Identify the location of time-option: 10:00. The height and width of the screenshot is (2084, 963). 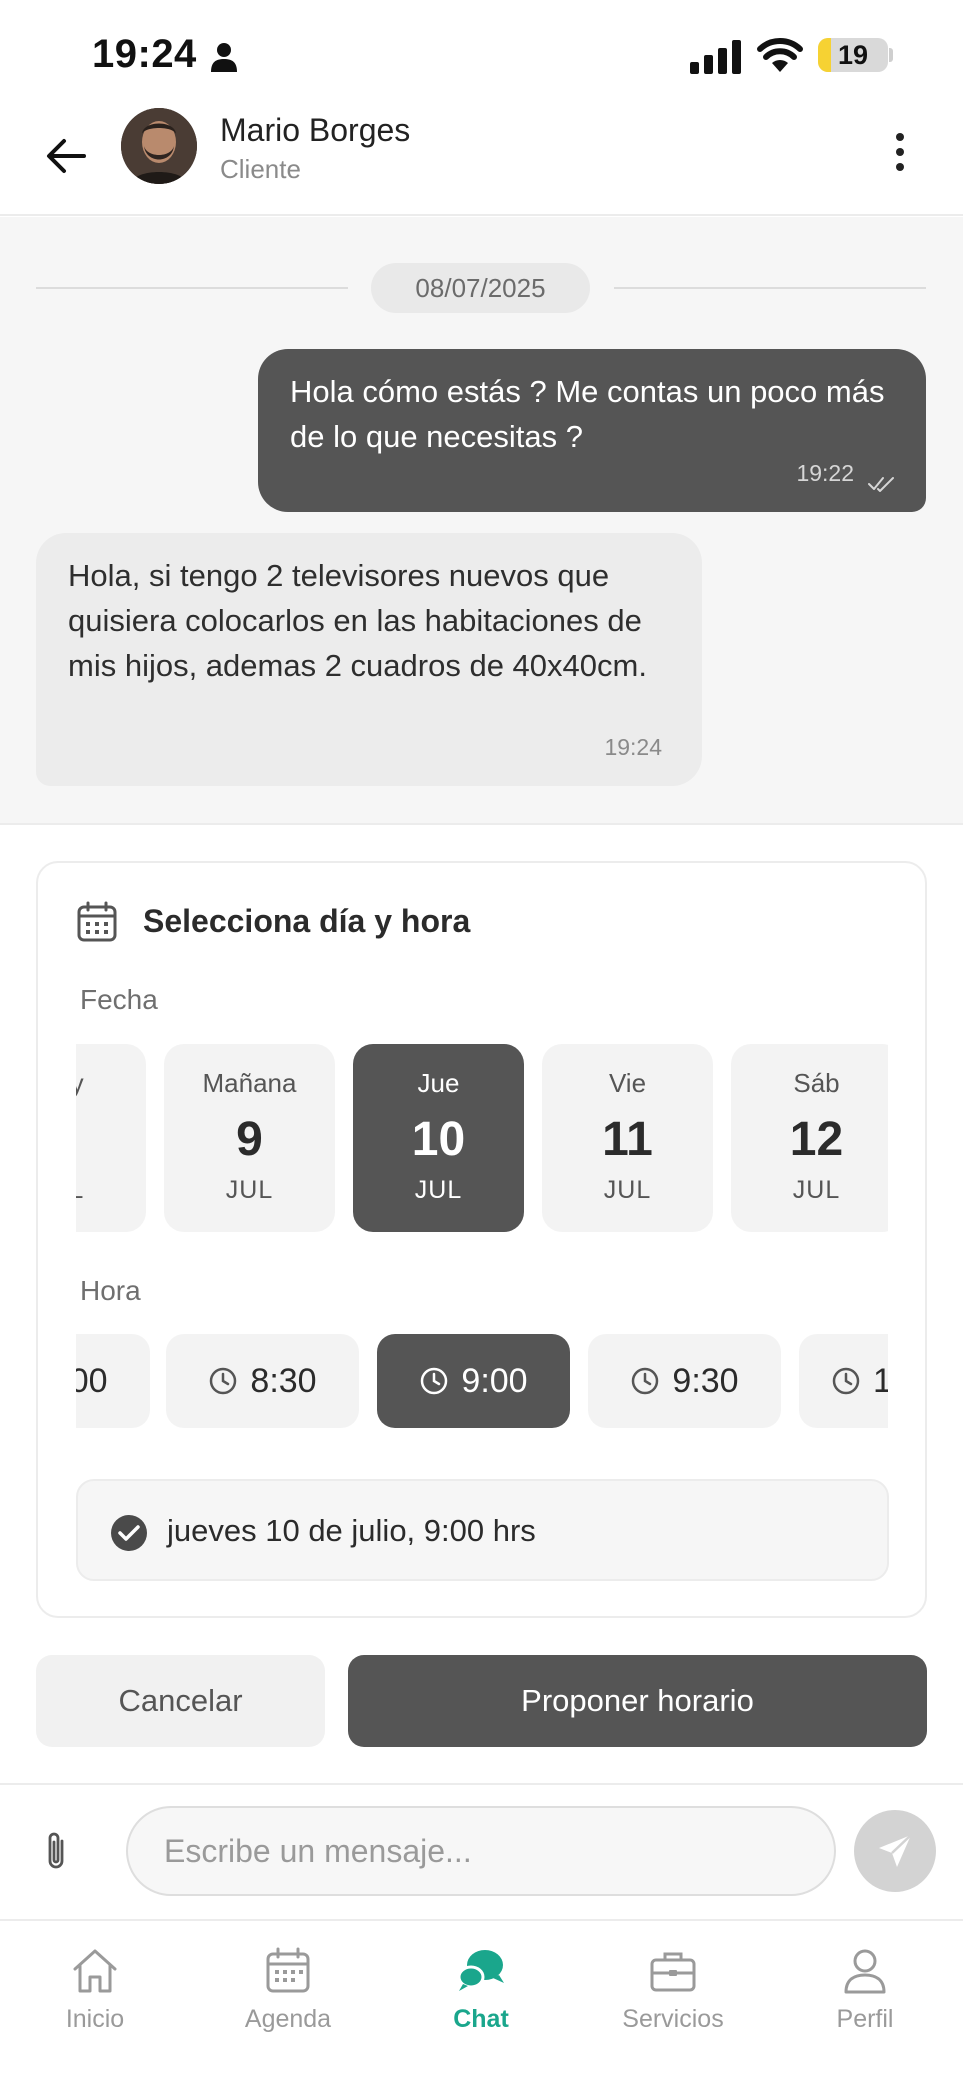
(843, 1381).